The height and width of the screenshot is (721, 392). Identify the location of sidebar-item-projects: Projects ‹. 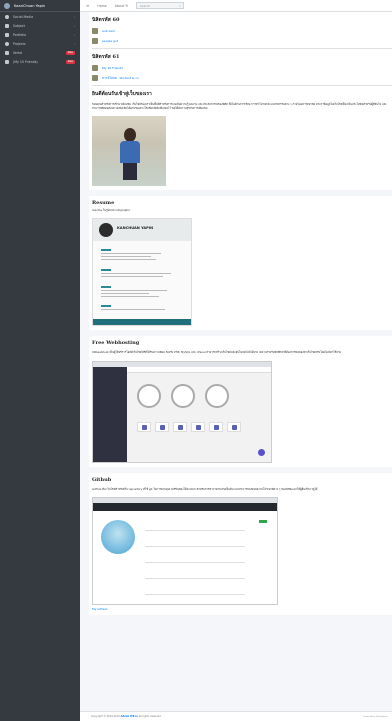
(40, 43).